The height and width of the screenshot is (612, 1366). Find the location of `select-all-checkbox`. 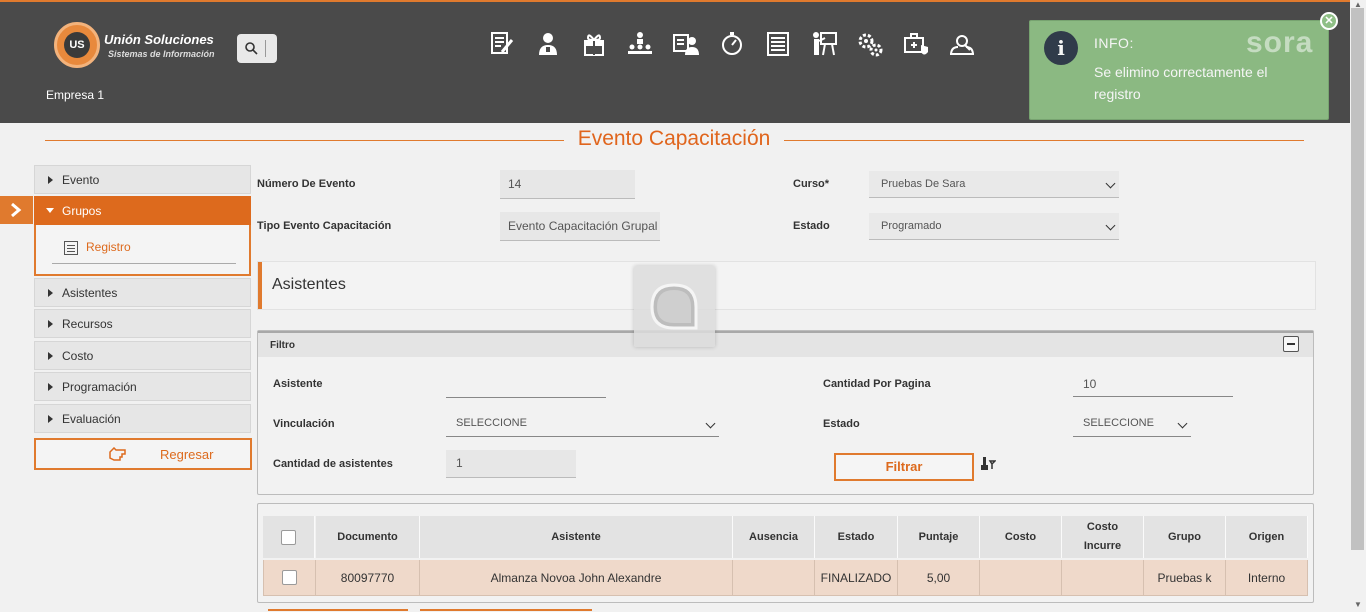

select-all-checkbox is located at coordinates (288, 537).